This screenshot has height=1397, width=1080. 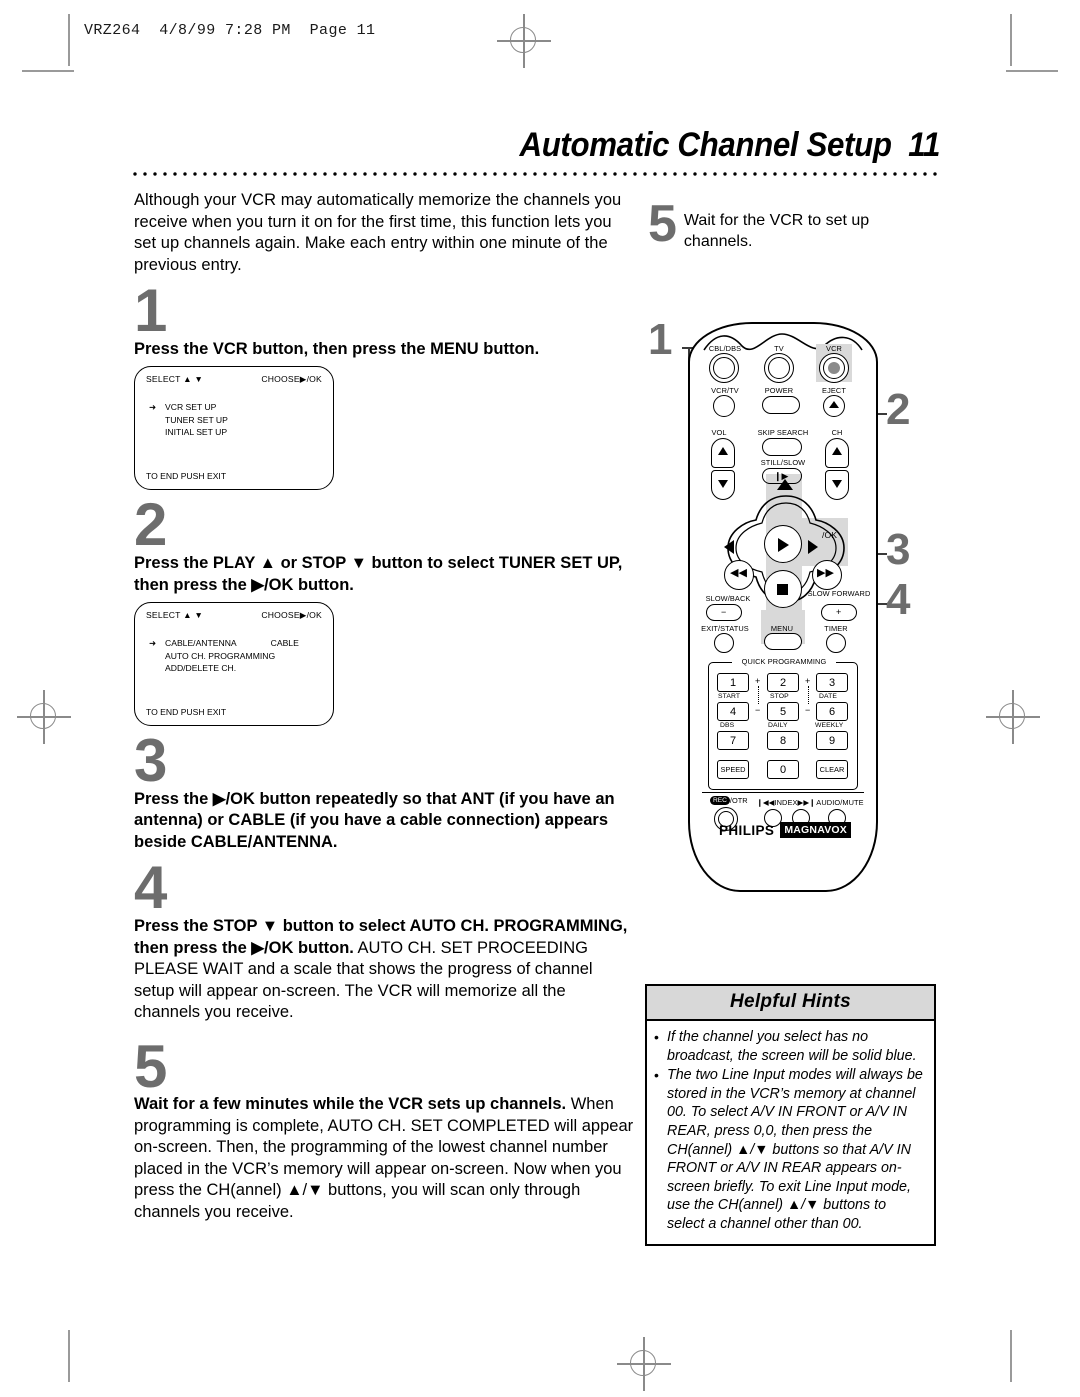 I want to click on label-still-slow: STILL/SLOW, so click(x=783, y=462).